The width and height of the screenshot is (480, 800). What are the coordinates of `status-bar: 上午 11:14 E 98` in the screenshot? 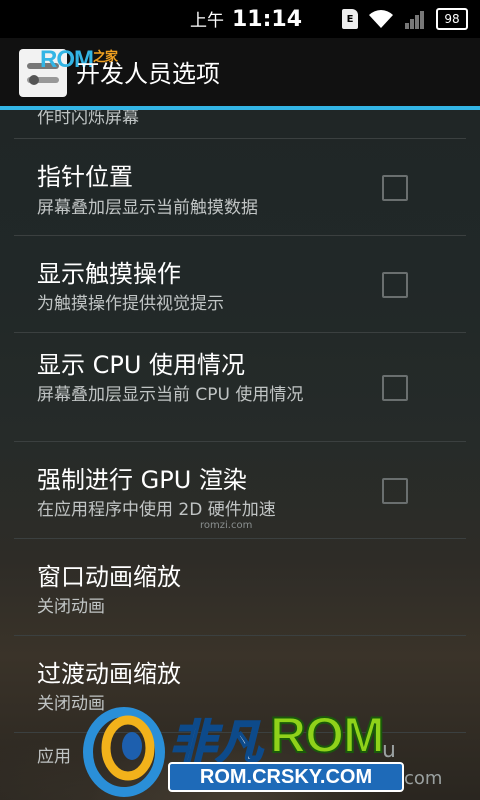 It's located at (240, 19).